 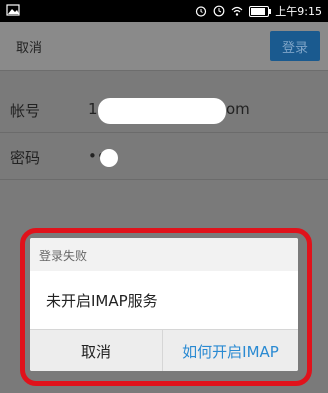 What do you see at coordinates (219, 11) in the screenshot?
I see `clock-icon` at bounding box center [219, 11].